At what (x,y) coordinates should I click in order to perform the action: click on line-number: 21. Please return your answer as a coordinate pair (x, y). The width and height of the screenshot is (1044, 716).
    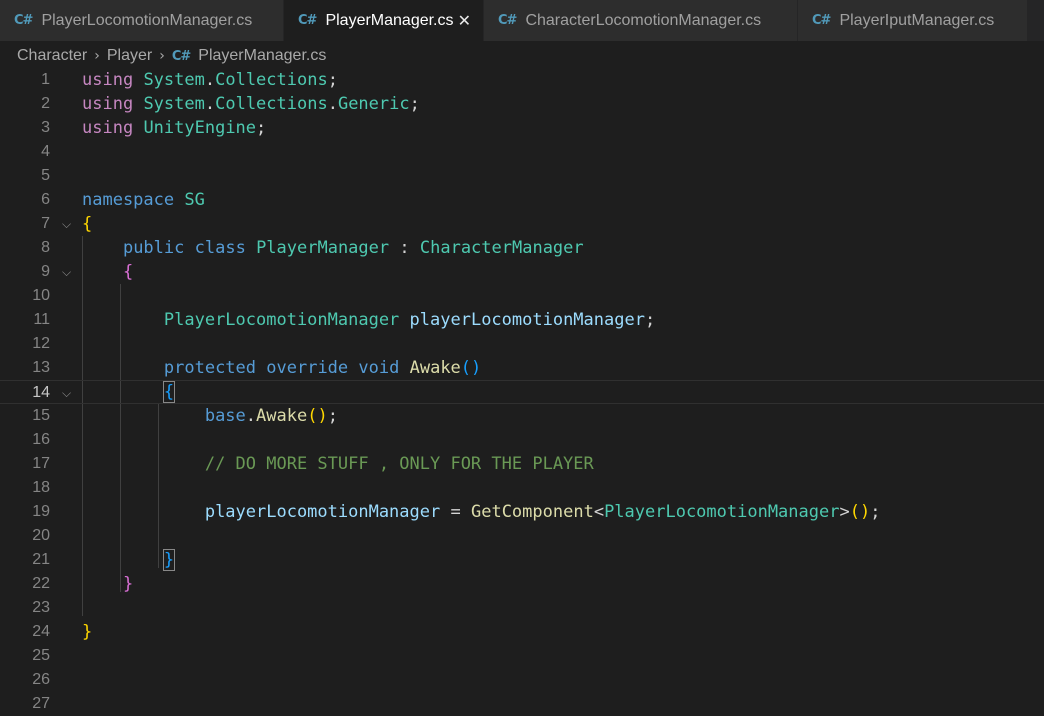
    Looking at the image, I should click on (41, 559).